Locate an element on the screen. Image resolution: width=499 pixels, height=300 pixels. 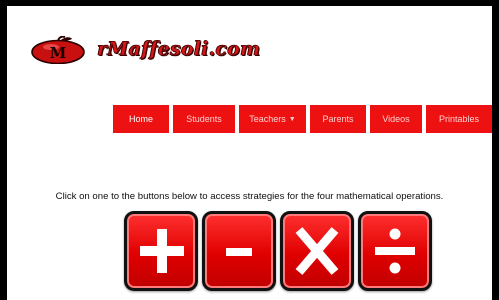
site-logo: M rMaffesoli.com is located at coordinates (145, 51).